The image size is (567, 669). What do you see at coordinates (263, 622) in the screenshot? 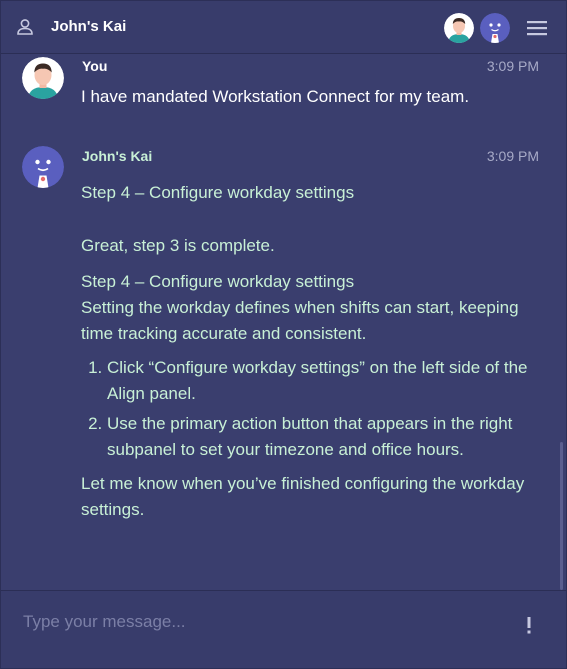
I see `message-input` at bounding box center [263, 622].